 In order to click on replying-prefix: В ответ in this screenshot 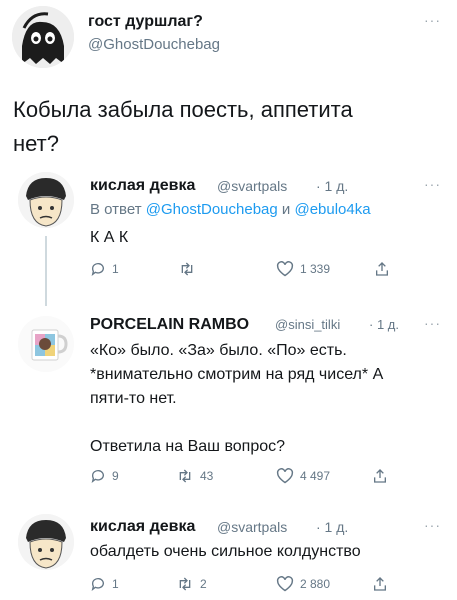, I will do `click(116, 209)`.